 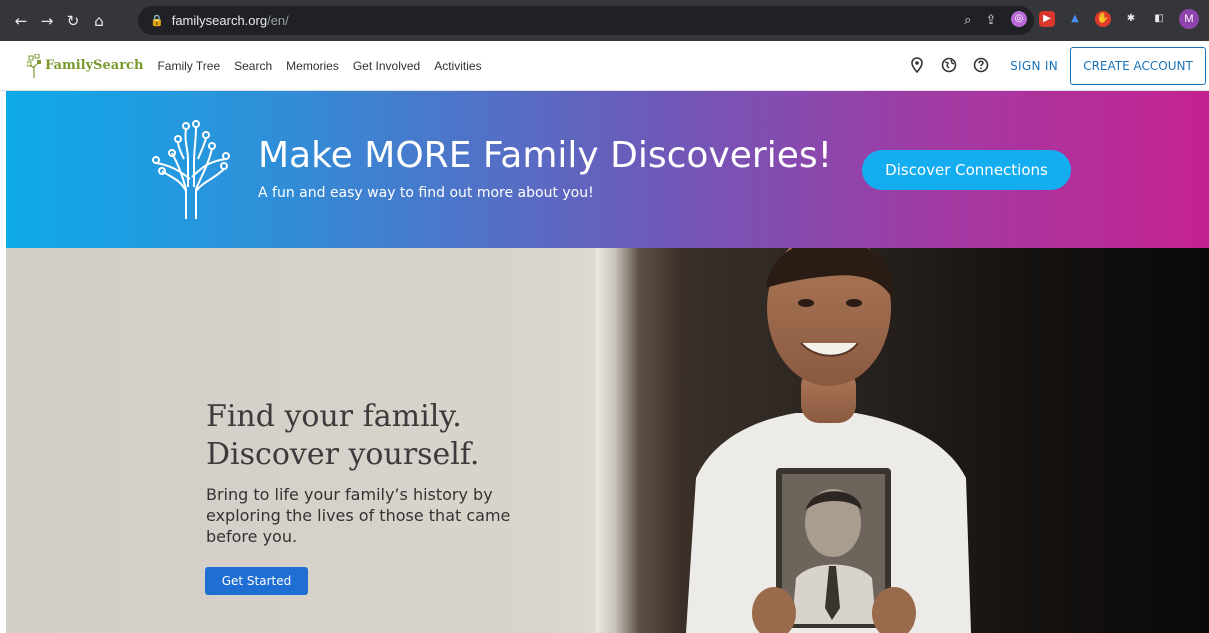 I want to click on extension-stop-icon: ✋, so click(x=1103, y=19).